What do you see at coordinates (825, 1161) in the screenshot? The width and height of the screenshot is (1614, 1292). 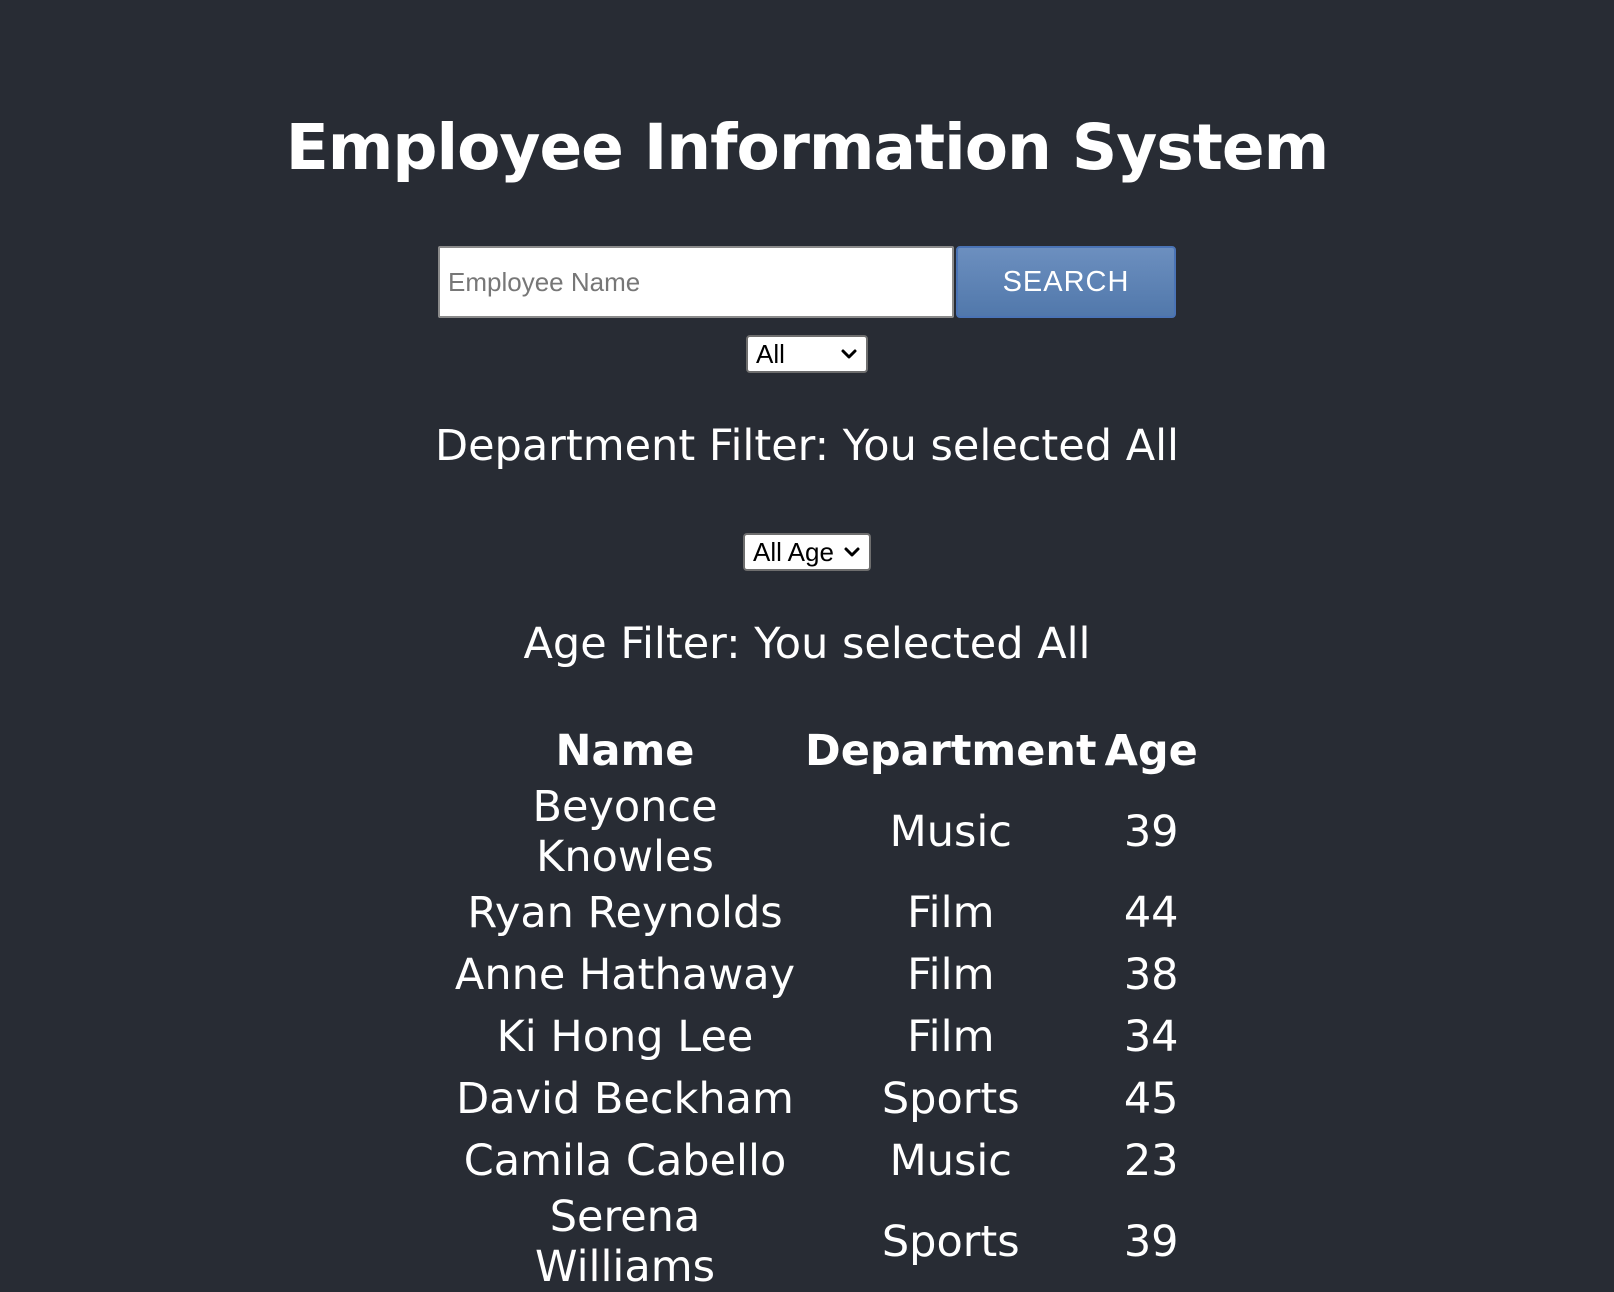 I see `table-row: Camila Cabello Music 23` at bounding box center [825, 1161].